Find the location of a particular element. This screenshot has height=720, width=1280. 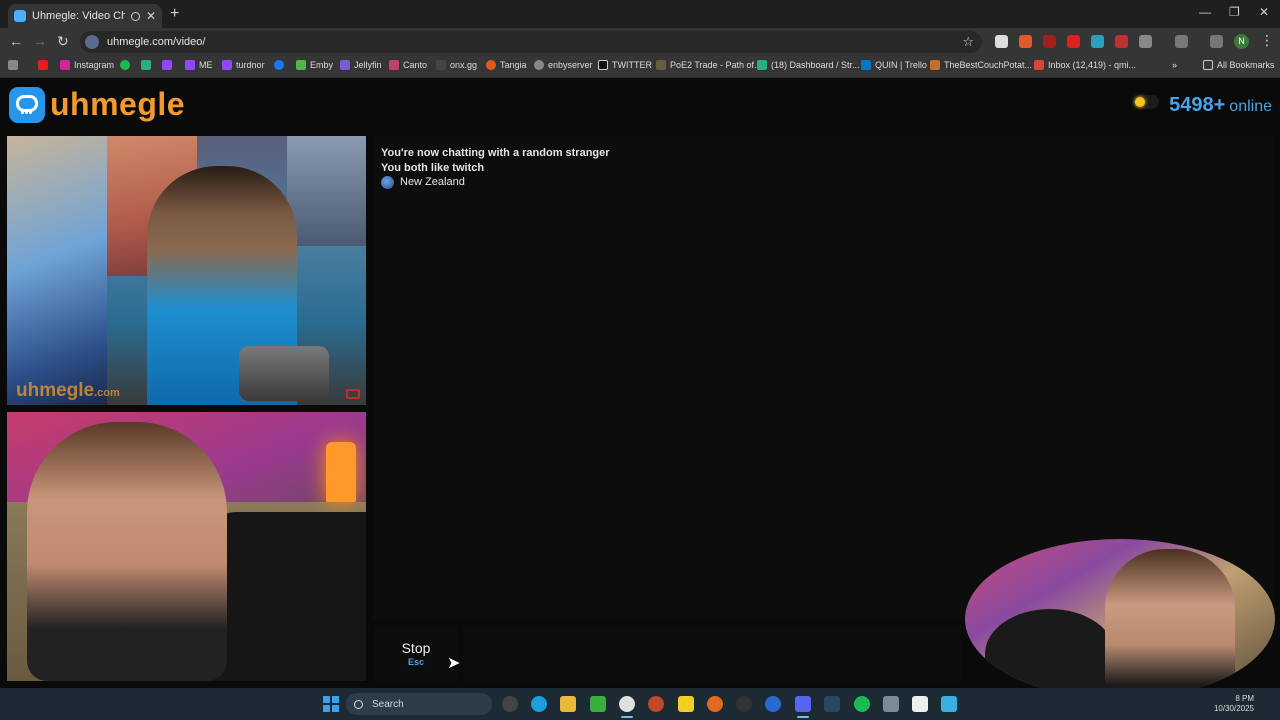

minimize-icon: — is located at coordinates (1205, 12).